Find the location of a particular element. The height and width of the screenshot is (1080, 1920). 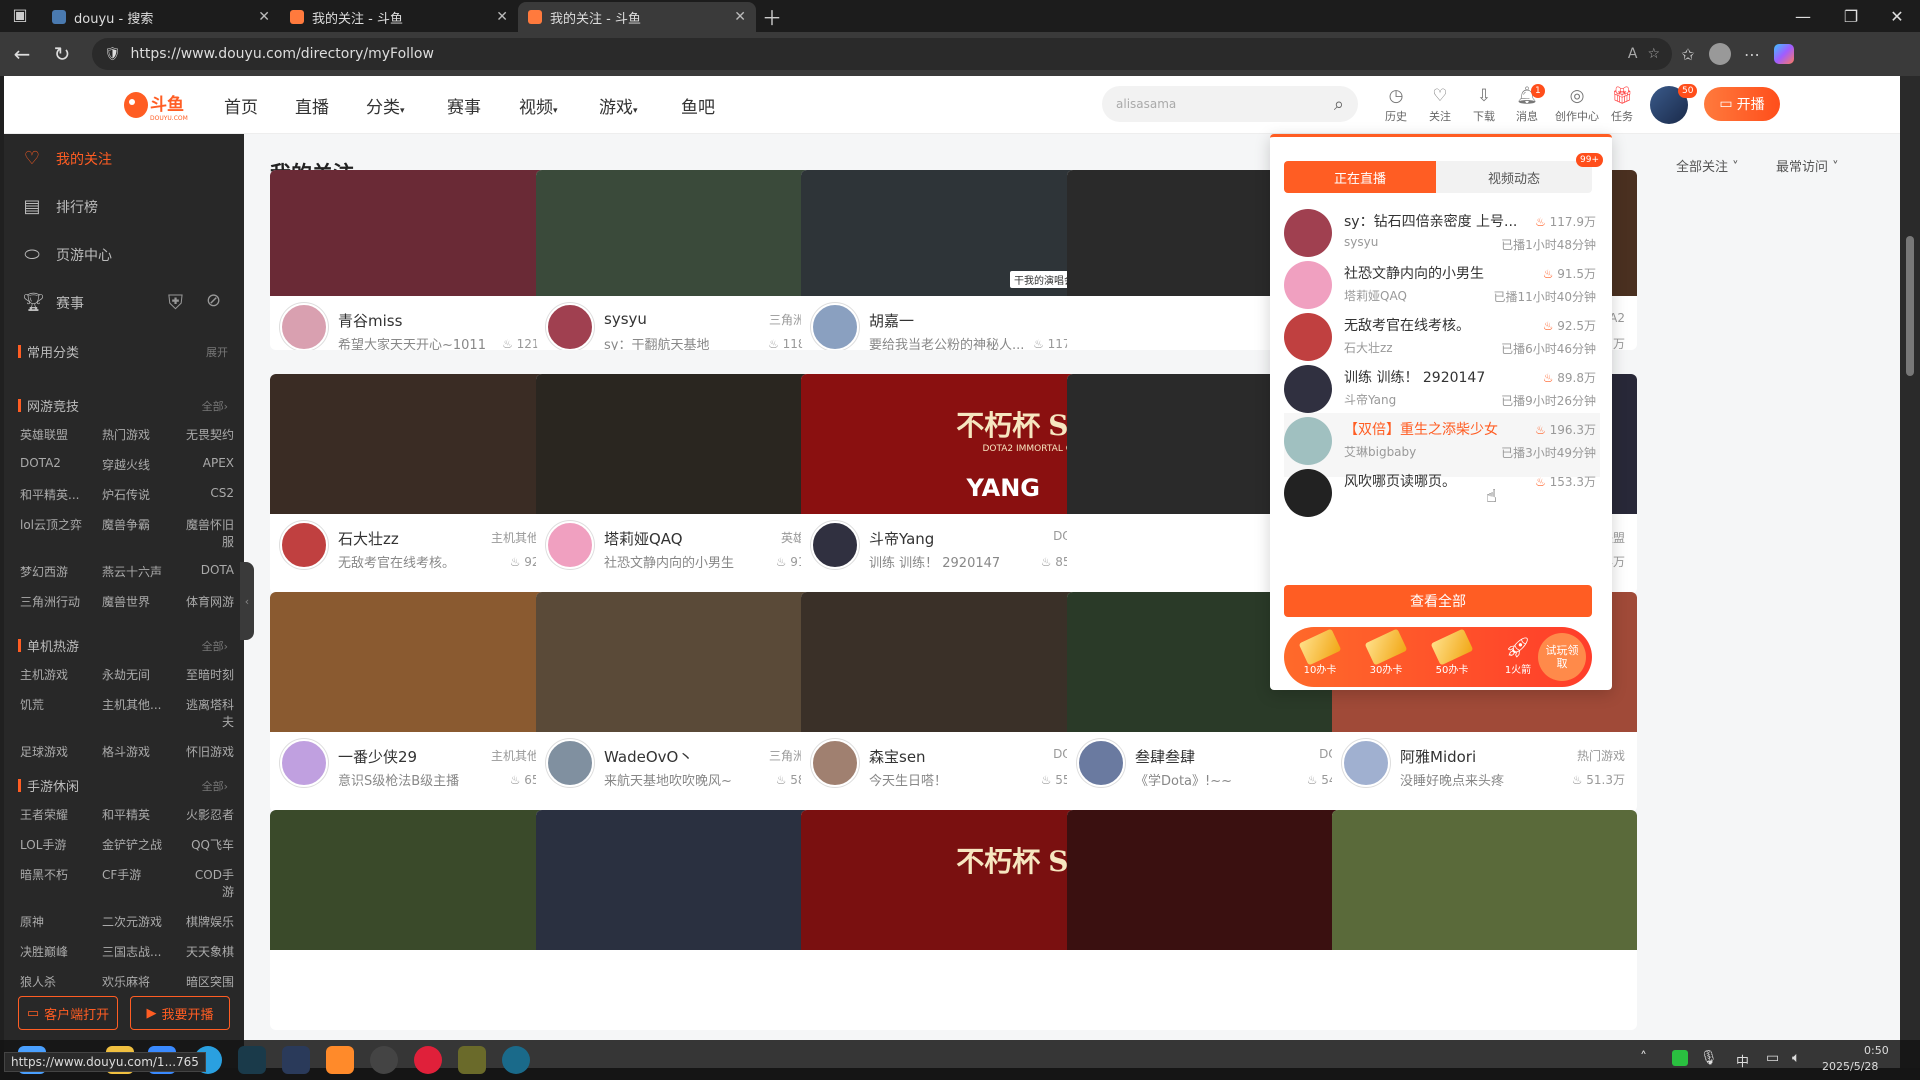

sidebar-category-link: 燕云十六声 is located at coordinates (143, 571).